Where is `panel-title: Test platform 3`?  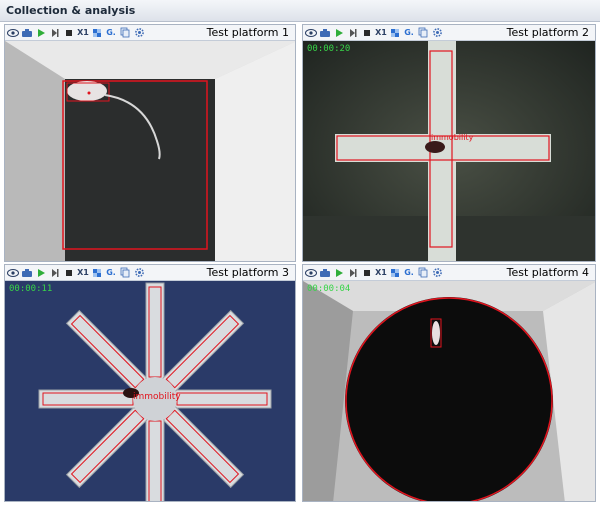 panel-title: Test platform 3 is located at coordinates (247, 272).